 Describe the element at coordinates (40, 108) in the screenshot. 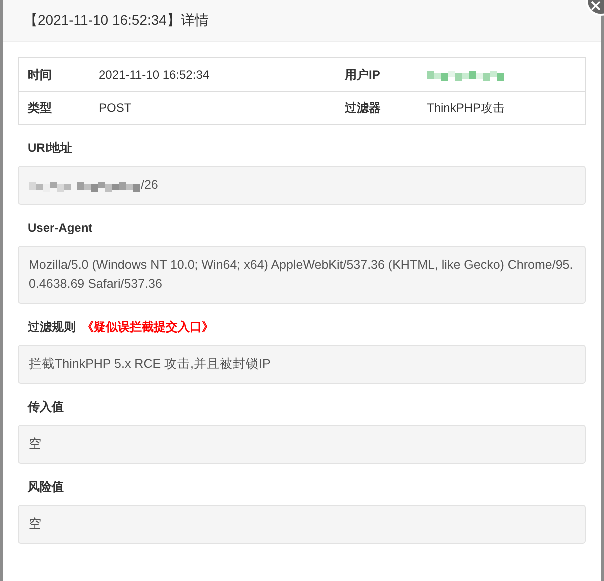

I see `field-label: 类型` at that location.